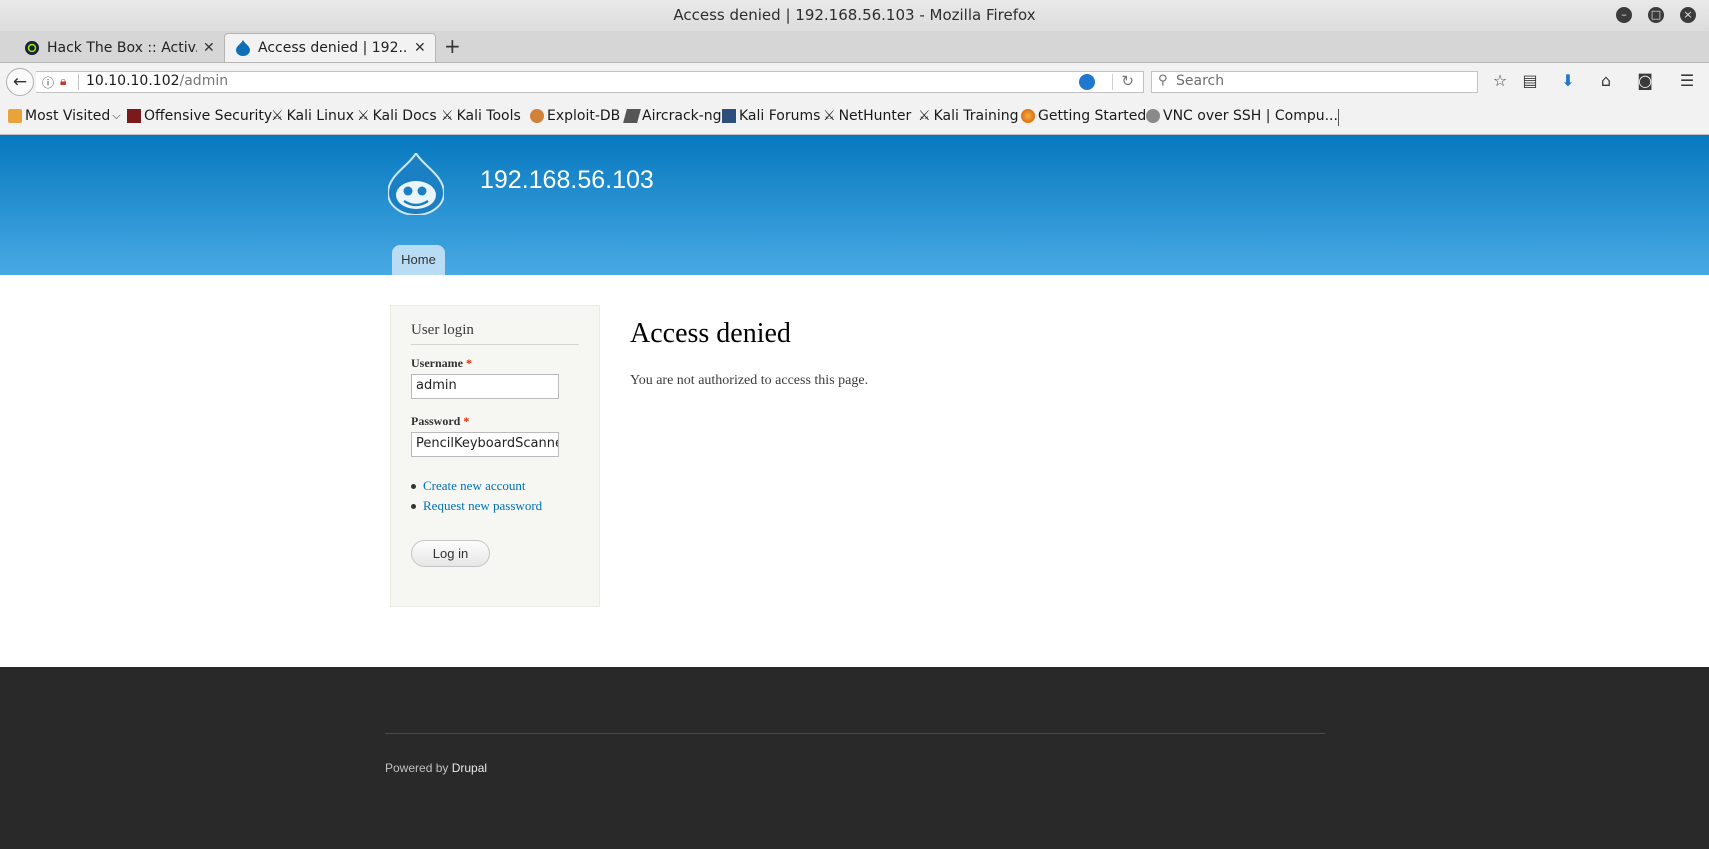 The height and width of the screenshot is (849, 1709). What do you see at coordinates (63, 81) in the screenshot?
I see `insecure-lock-icon: 🔒︎` at bounding box center [63, 81].